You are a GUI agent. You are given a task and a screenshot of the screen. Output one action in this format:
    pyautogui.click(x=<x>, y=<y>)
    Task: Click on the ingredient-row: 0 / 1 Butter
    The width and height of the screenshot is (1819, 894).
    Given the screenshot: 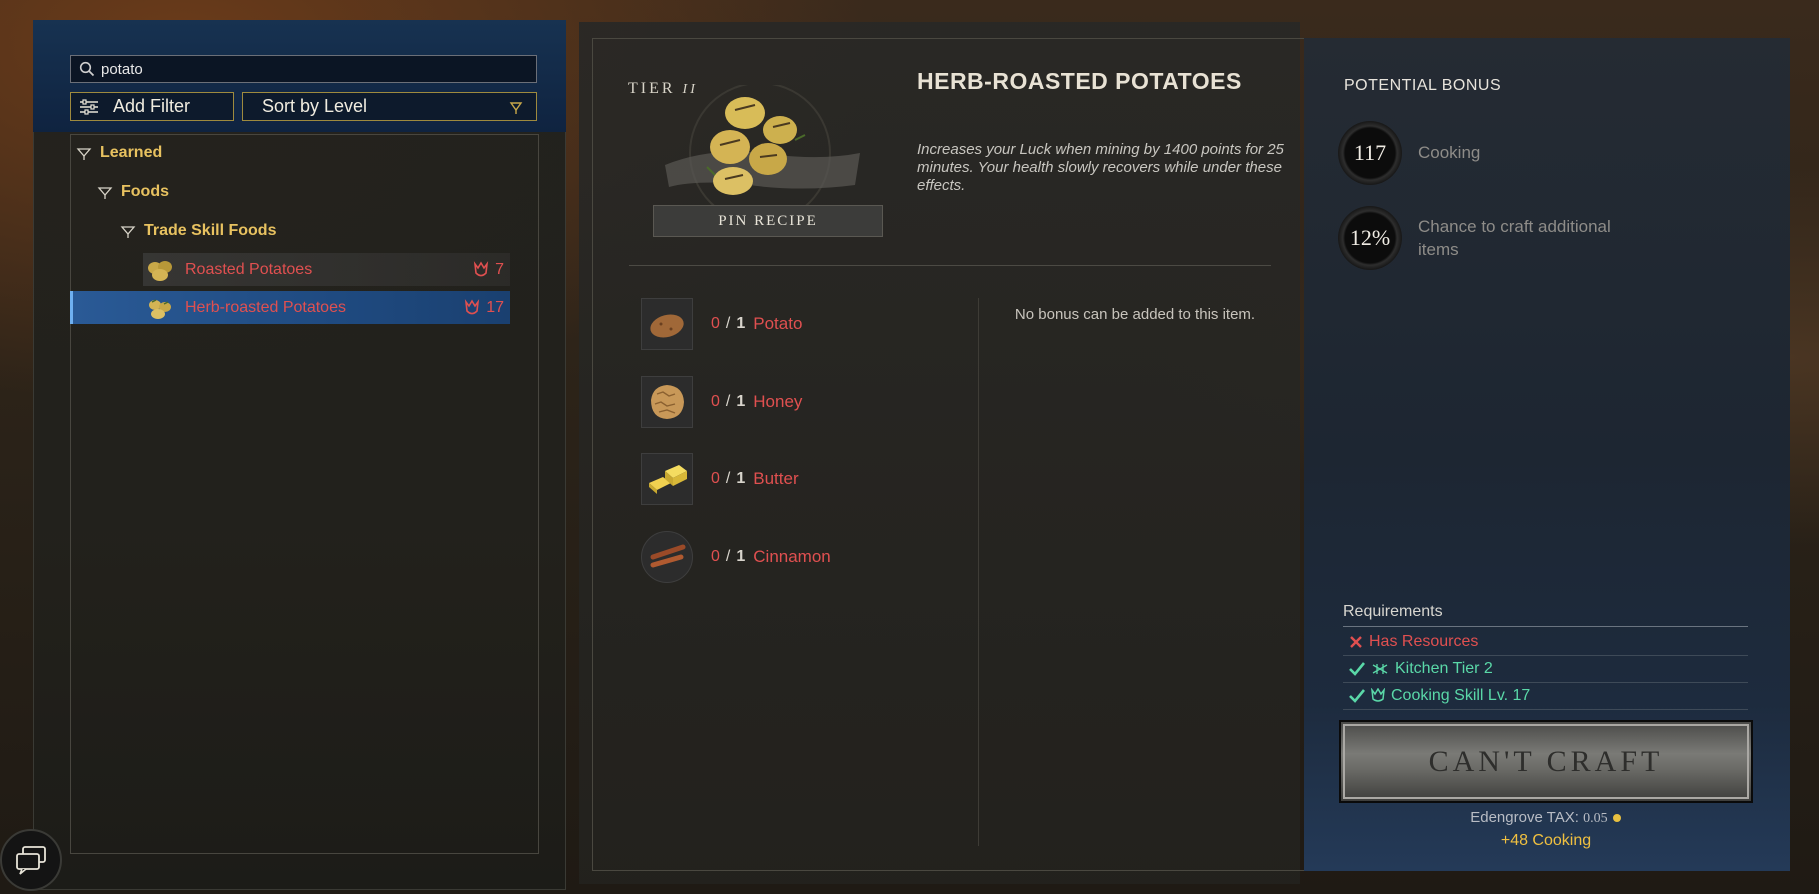 What is the action you would take?
    pyautogui.click(x=806, y=479)
    